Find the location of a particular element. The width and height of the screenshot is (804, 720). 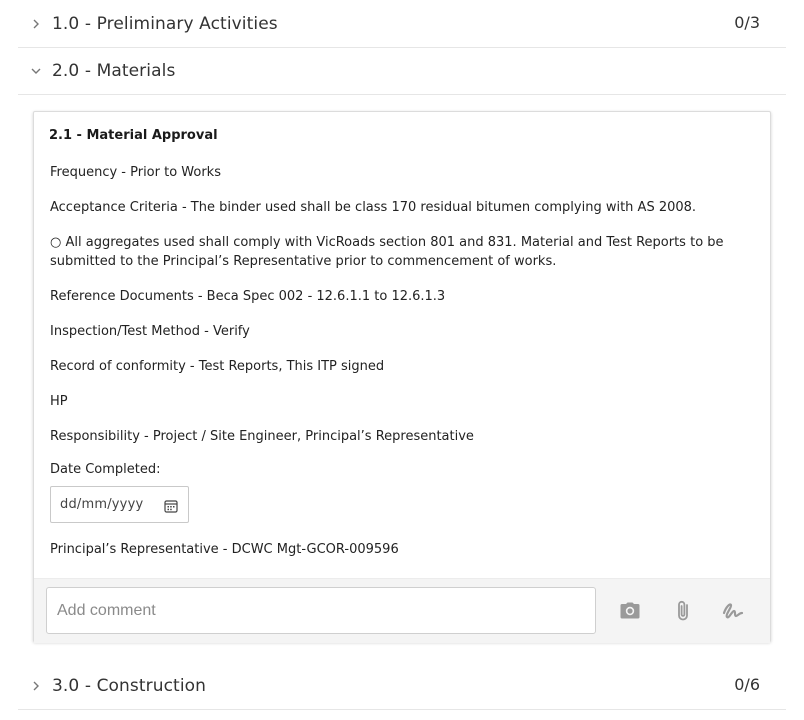

item-frequency: Frequency - Prior to Works is located at coordinates (135, 172).